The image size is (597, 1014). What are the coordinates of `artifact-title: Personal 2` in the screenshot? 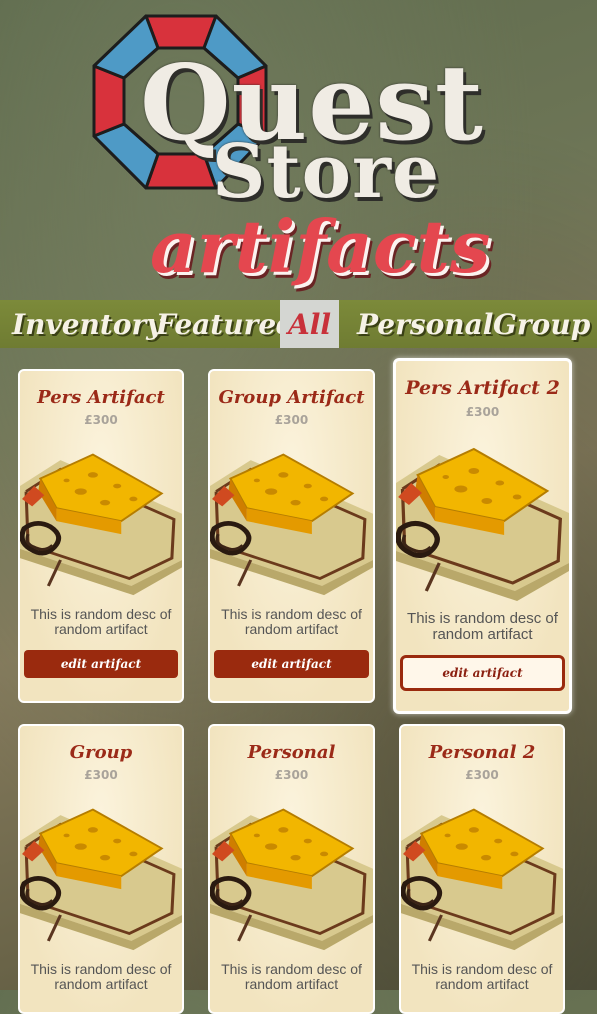 It's located at (482, 752).